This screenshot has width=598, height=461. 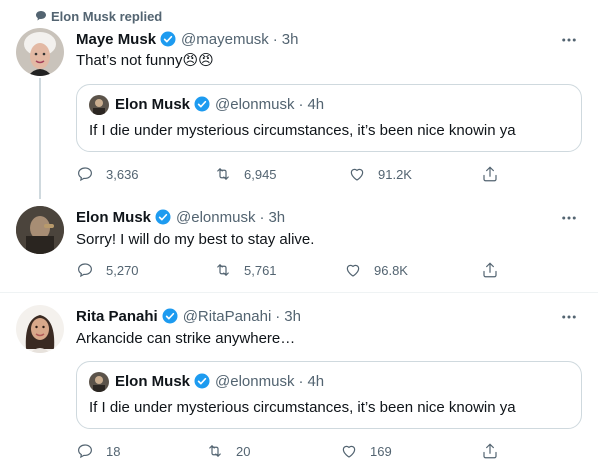 What do you see at coordinates (395, 174) in the screenshot?
I see `like-count: 91.2K` at bounding box center [395, 174].